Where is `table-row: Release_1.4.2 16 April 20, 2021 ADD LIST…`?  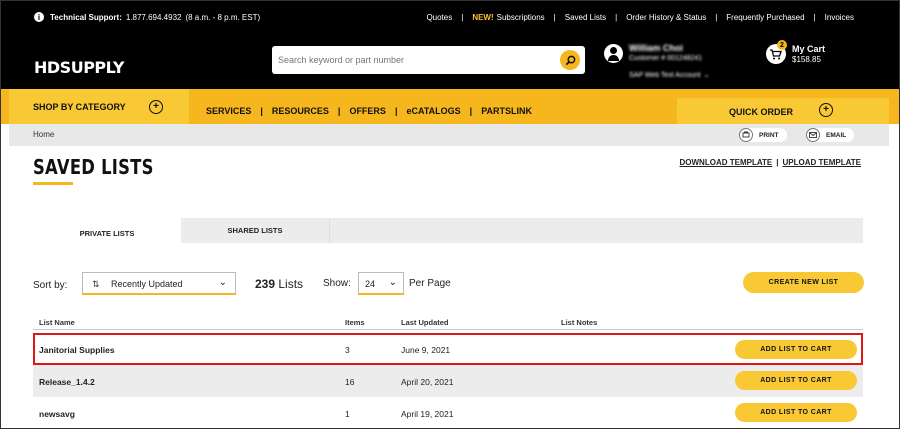 table-row: Release_1.4.2 16 April 20, 2021 ADD LIST… is located at coordinates (448, 381).